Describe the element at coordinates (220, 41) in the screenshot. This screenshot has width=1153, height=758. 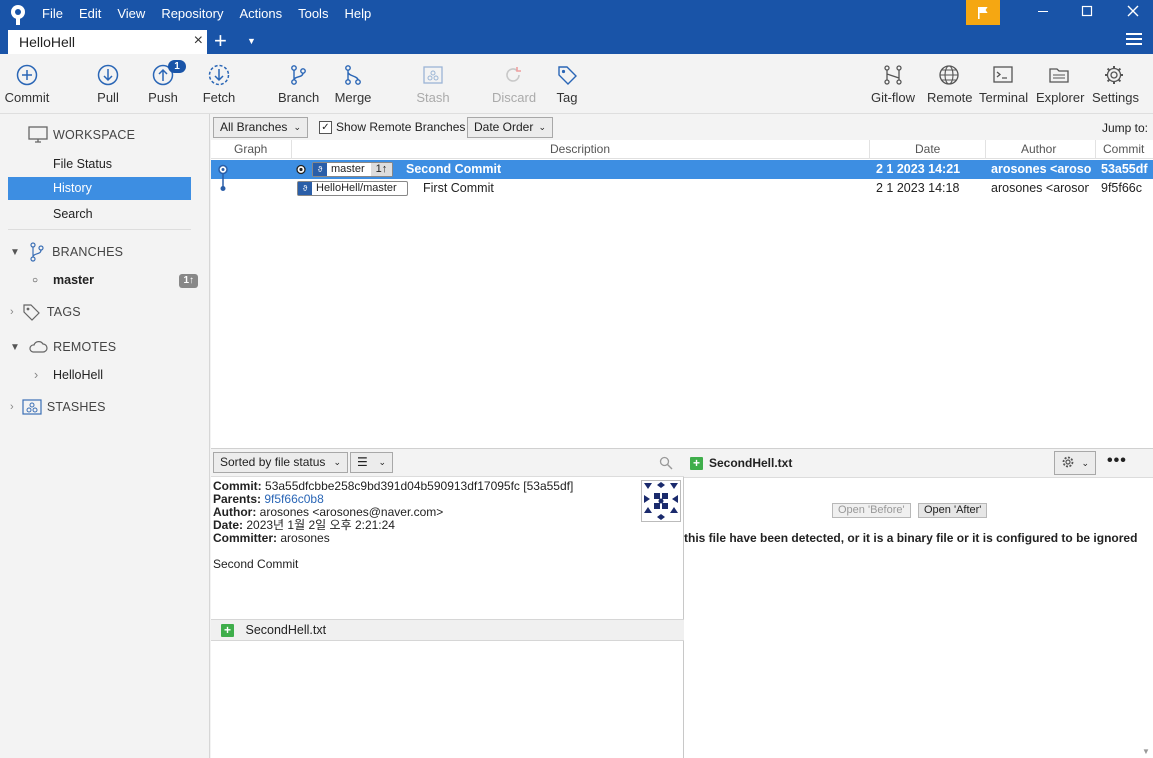
I see `new-tab-button: +` at that location.